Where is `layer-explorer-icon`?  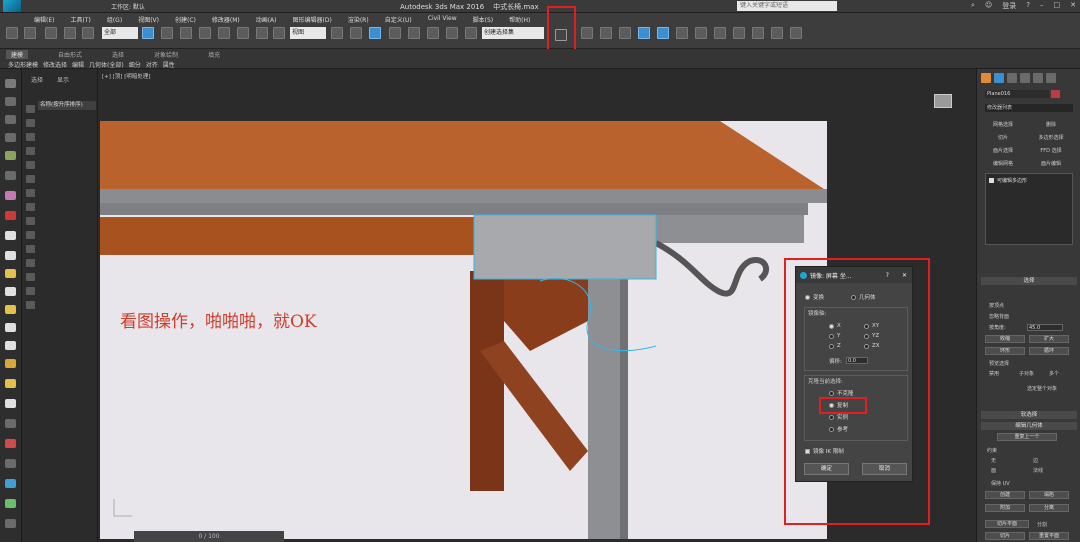
layer-explorer-icon is located at coordinates (606, 33).